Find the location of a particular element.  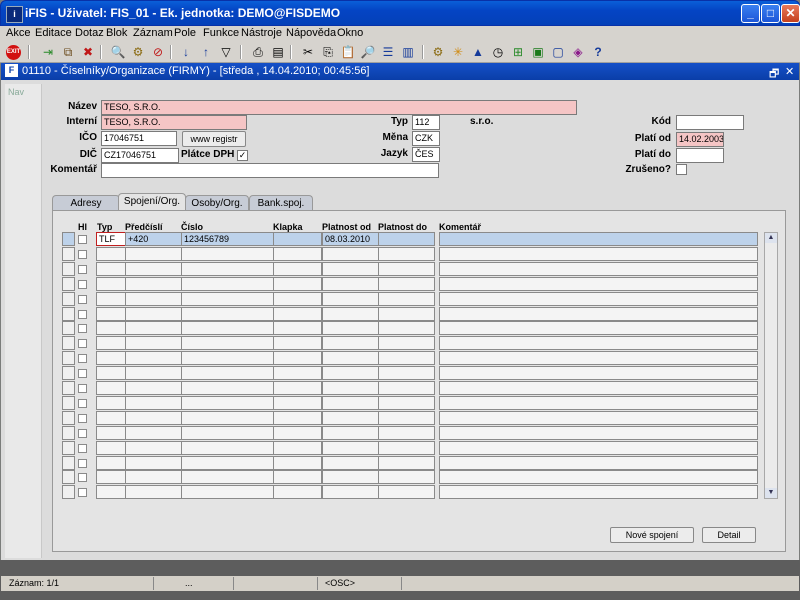

tab-adresy: Adresy is located at coordinates (86, 203).